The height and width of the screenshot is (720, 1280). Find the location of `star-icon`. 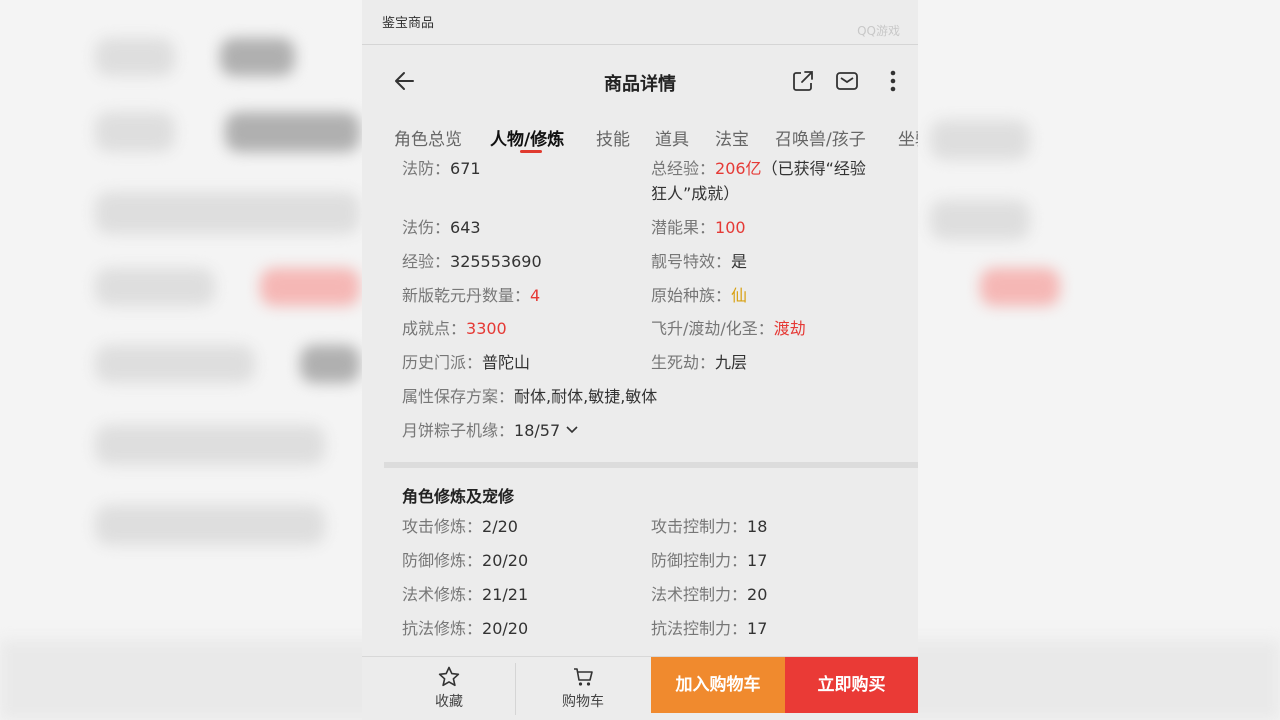

star-icon is located at coordinates (449, 677).